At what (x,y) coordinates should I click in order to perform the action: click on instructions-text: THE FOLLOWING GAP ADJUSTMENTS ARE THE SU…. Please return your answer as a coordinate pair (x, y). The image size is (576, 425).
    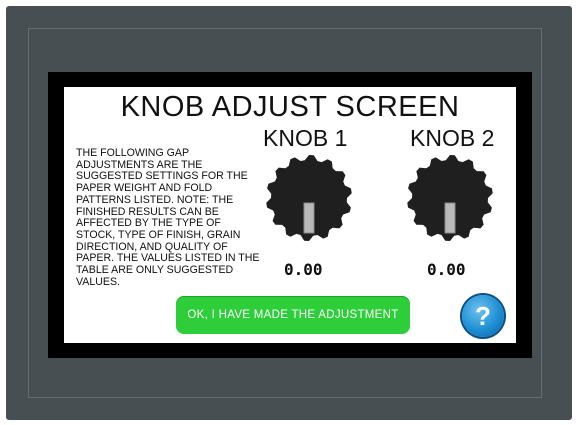
    Looking at the image, I should click on (168, 217).